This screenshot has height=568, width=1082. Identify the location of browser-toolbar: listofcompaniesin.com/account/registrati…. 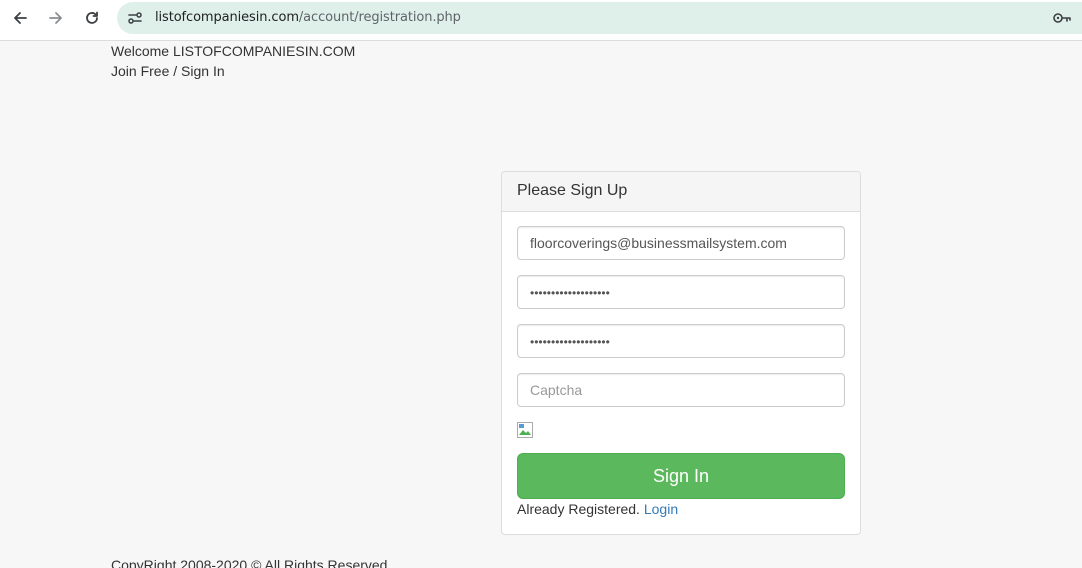
(541, 20).